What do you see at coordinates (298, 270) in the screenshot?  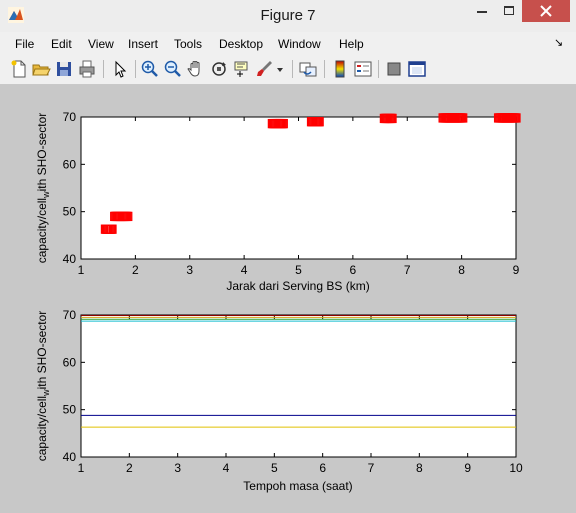 I see `axes1-xtick-label: 5` at bounding box center [298, 270].